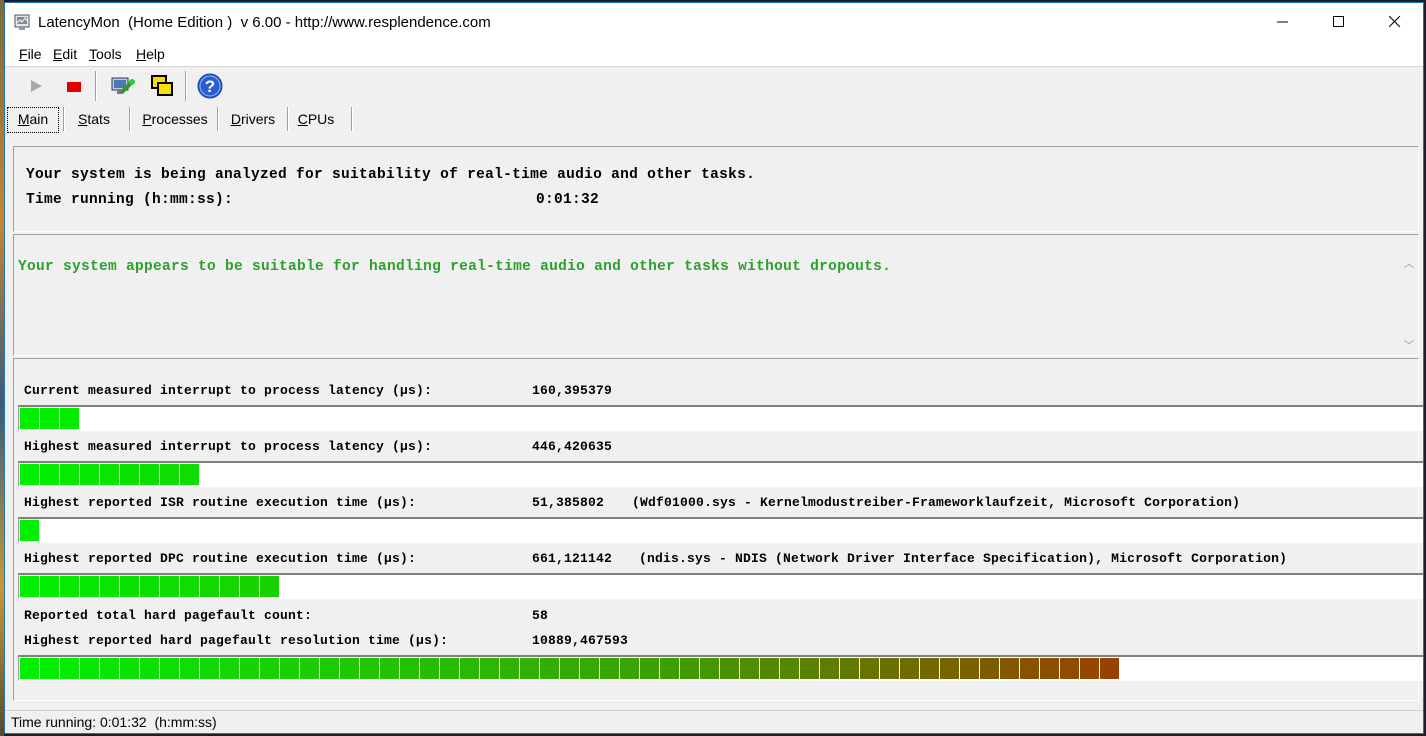 The height and width of the screenshot is (736, 1426). Describe the element at coordinates (568, 200) in the screenshot. I see `time-running-value: 0:01:32` at that location.